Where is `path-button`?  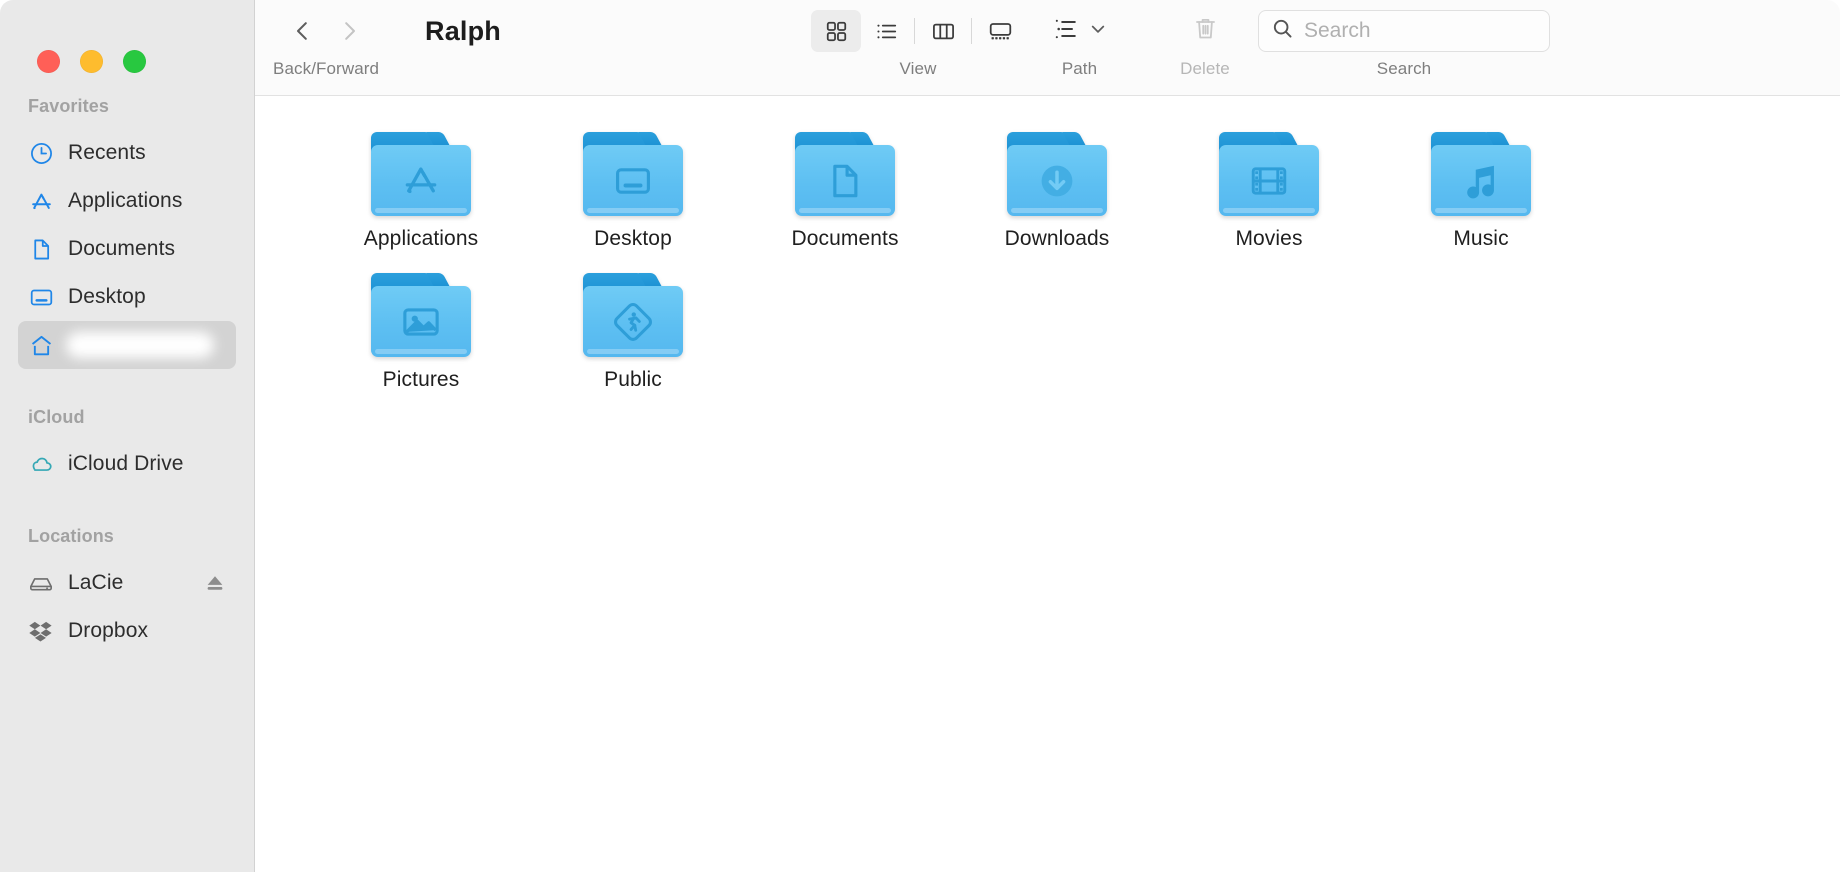
path-button is located at coordinates (1079, 31).